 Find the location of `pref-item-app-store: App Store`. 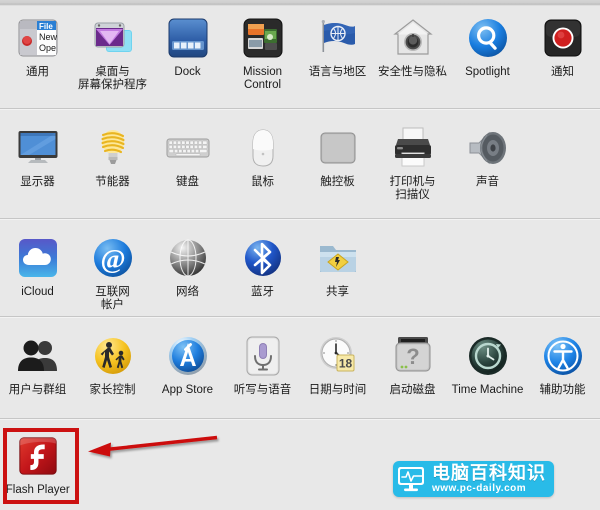

pref-item-app-store: App Store is located at coordinates (187, 364).